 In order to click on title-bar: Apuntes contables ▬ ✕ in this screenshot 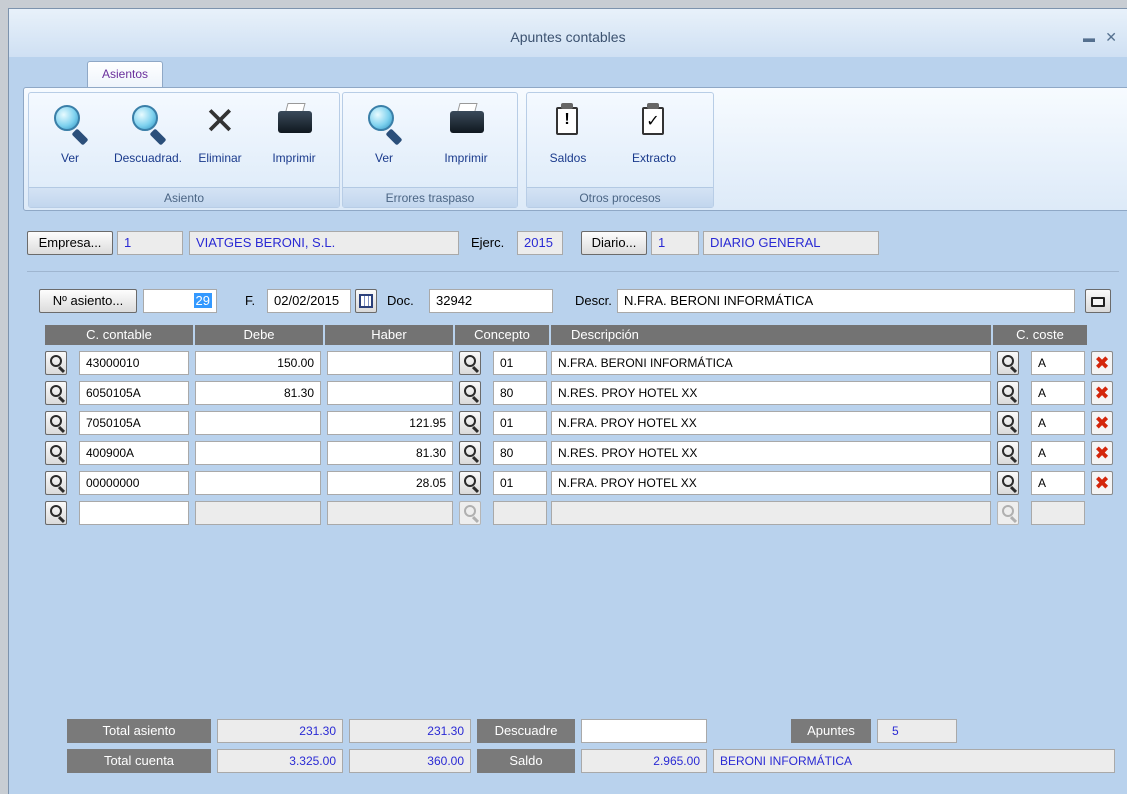, I will do `click(568, 33)`.